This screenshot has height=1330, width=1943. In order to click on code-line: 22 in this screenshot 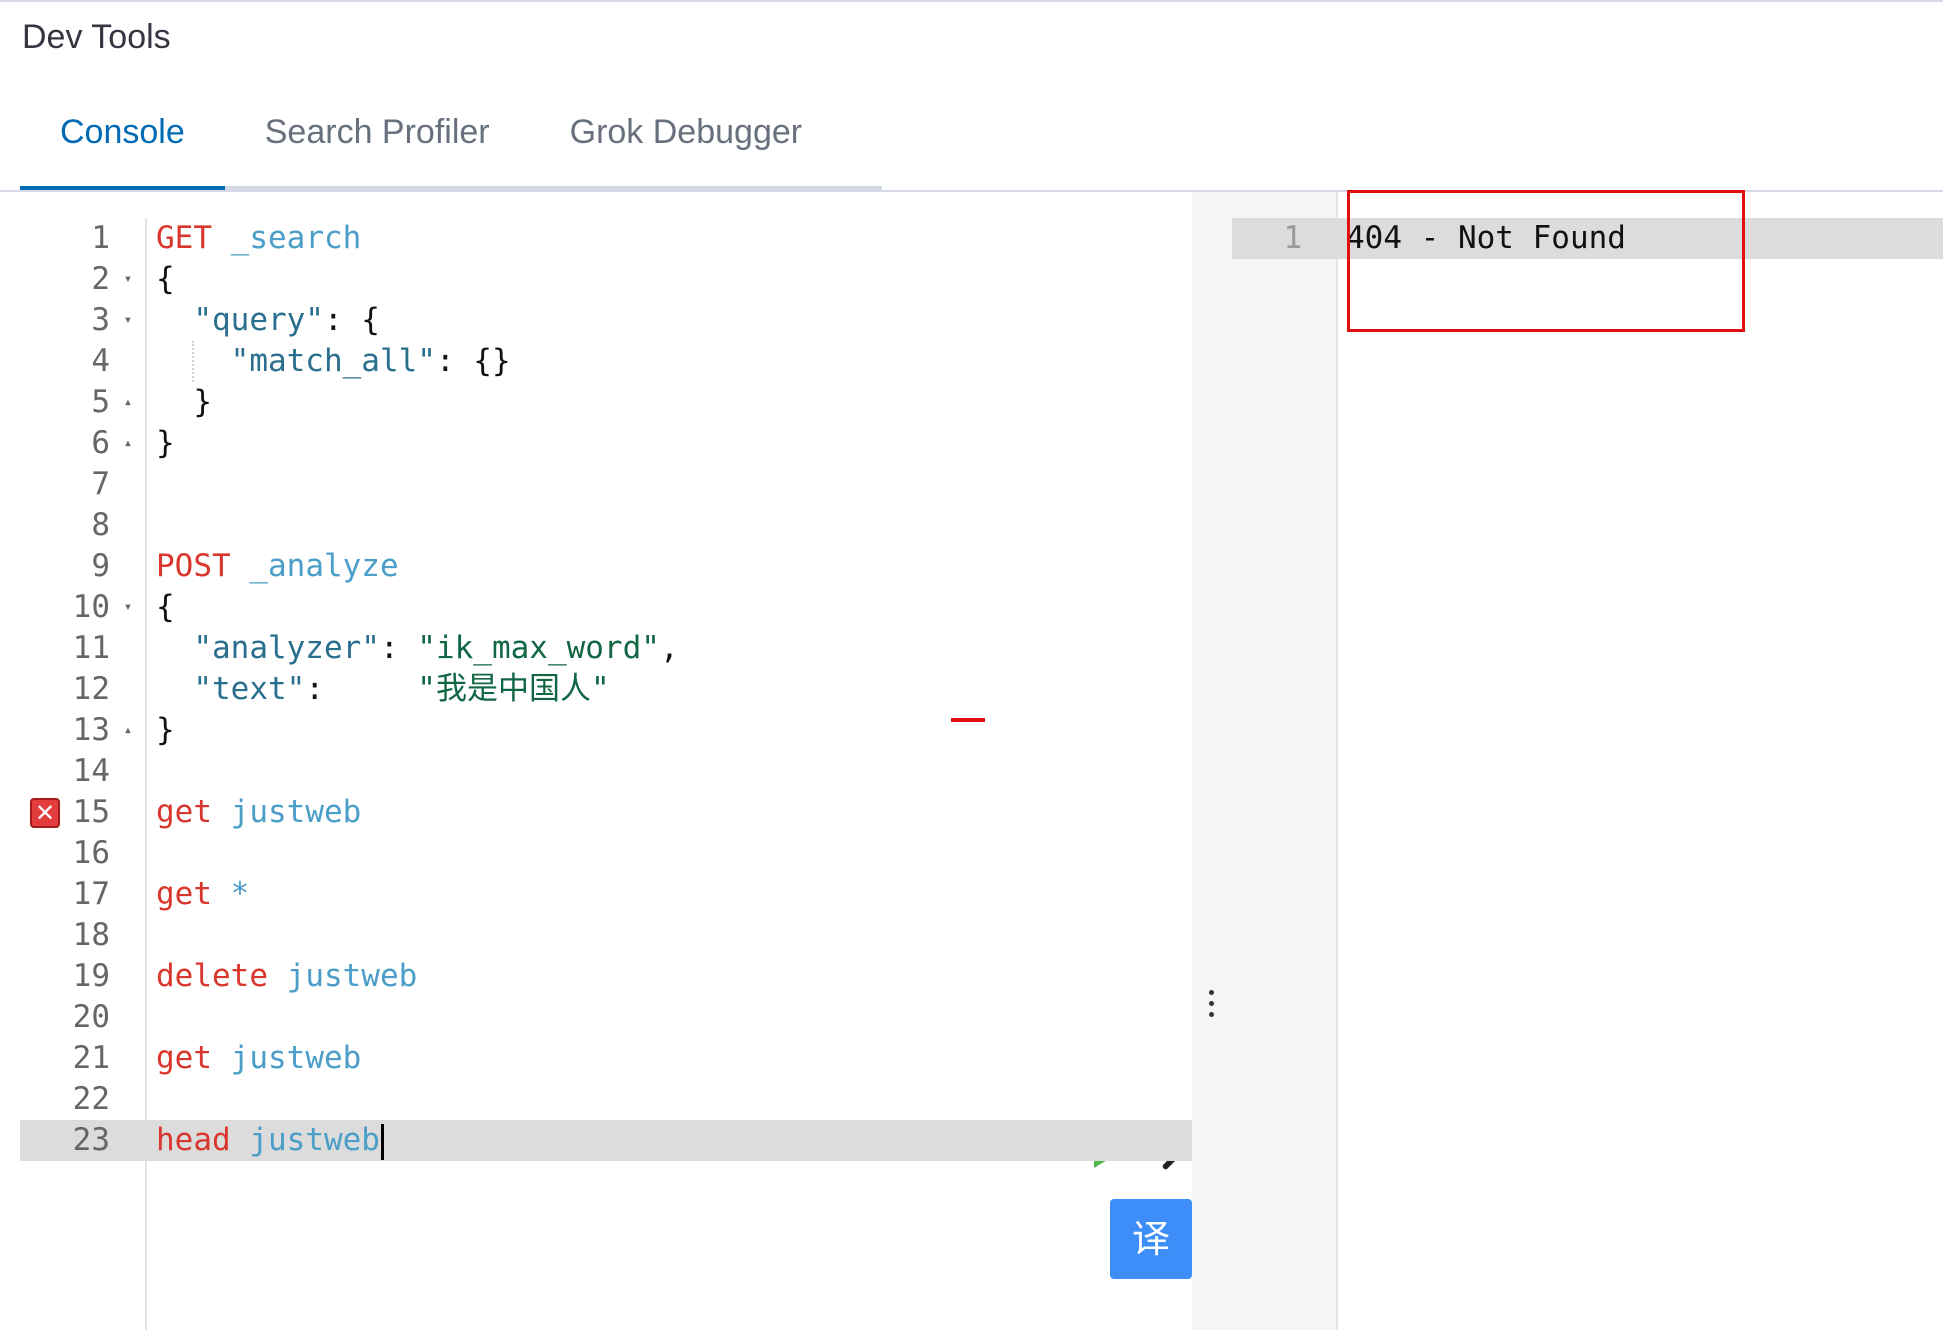, I will do `click(606, 1099)`.